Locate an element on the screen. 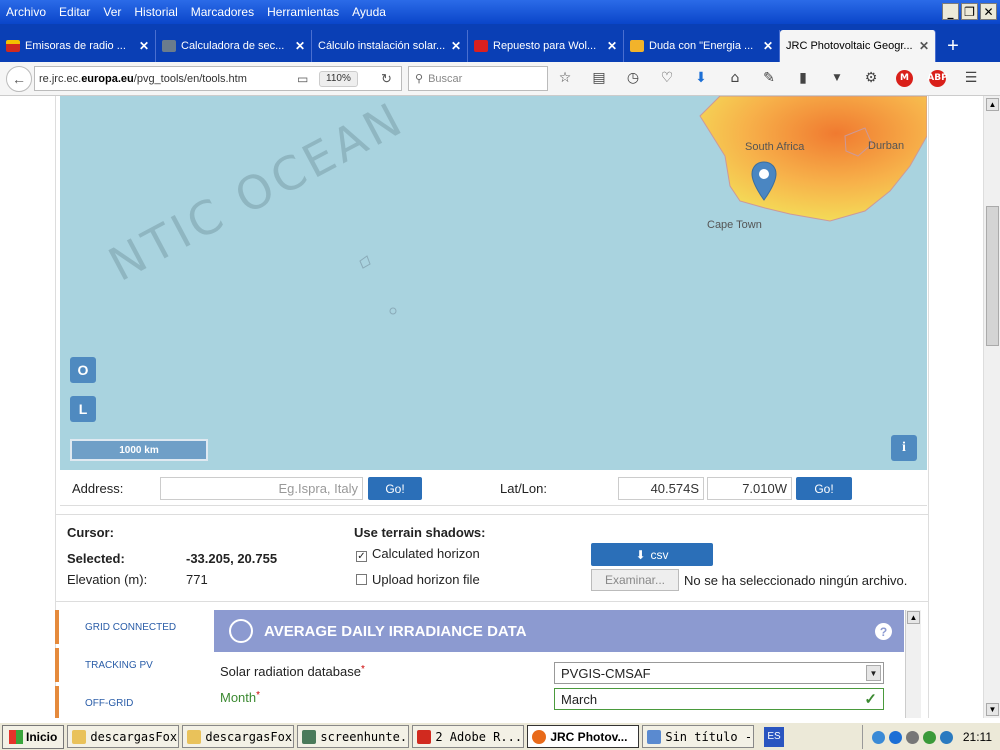 The image size is (1000, 750). elevation-label: Elevation (m): is located at coordinates (107, 579).